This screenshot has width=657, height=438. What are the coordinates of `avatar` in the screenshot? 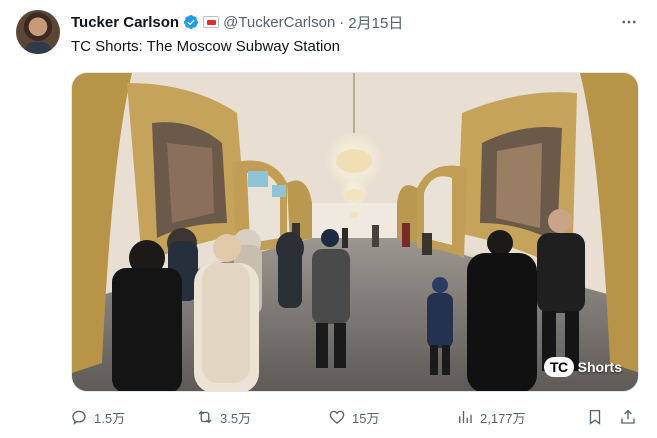 It's located at (38, 32).